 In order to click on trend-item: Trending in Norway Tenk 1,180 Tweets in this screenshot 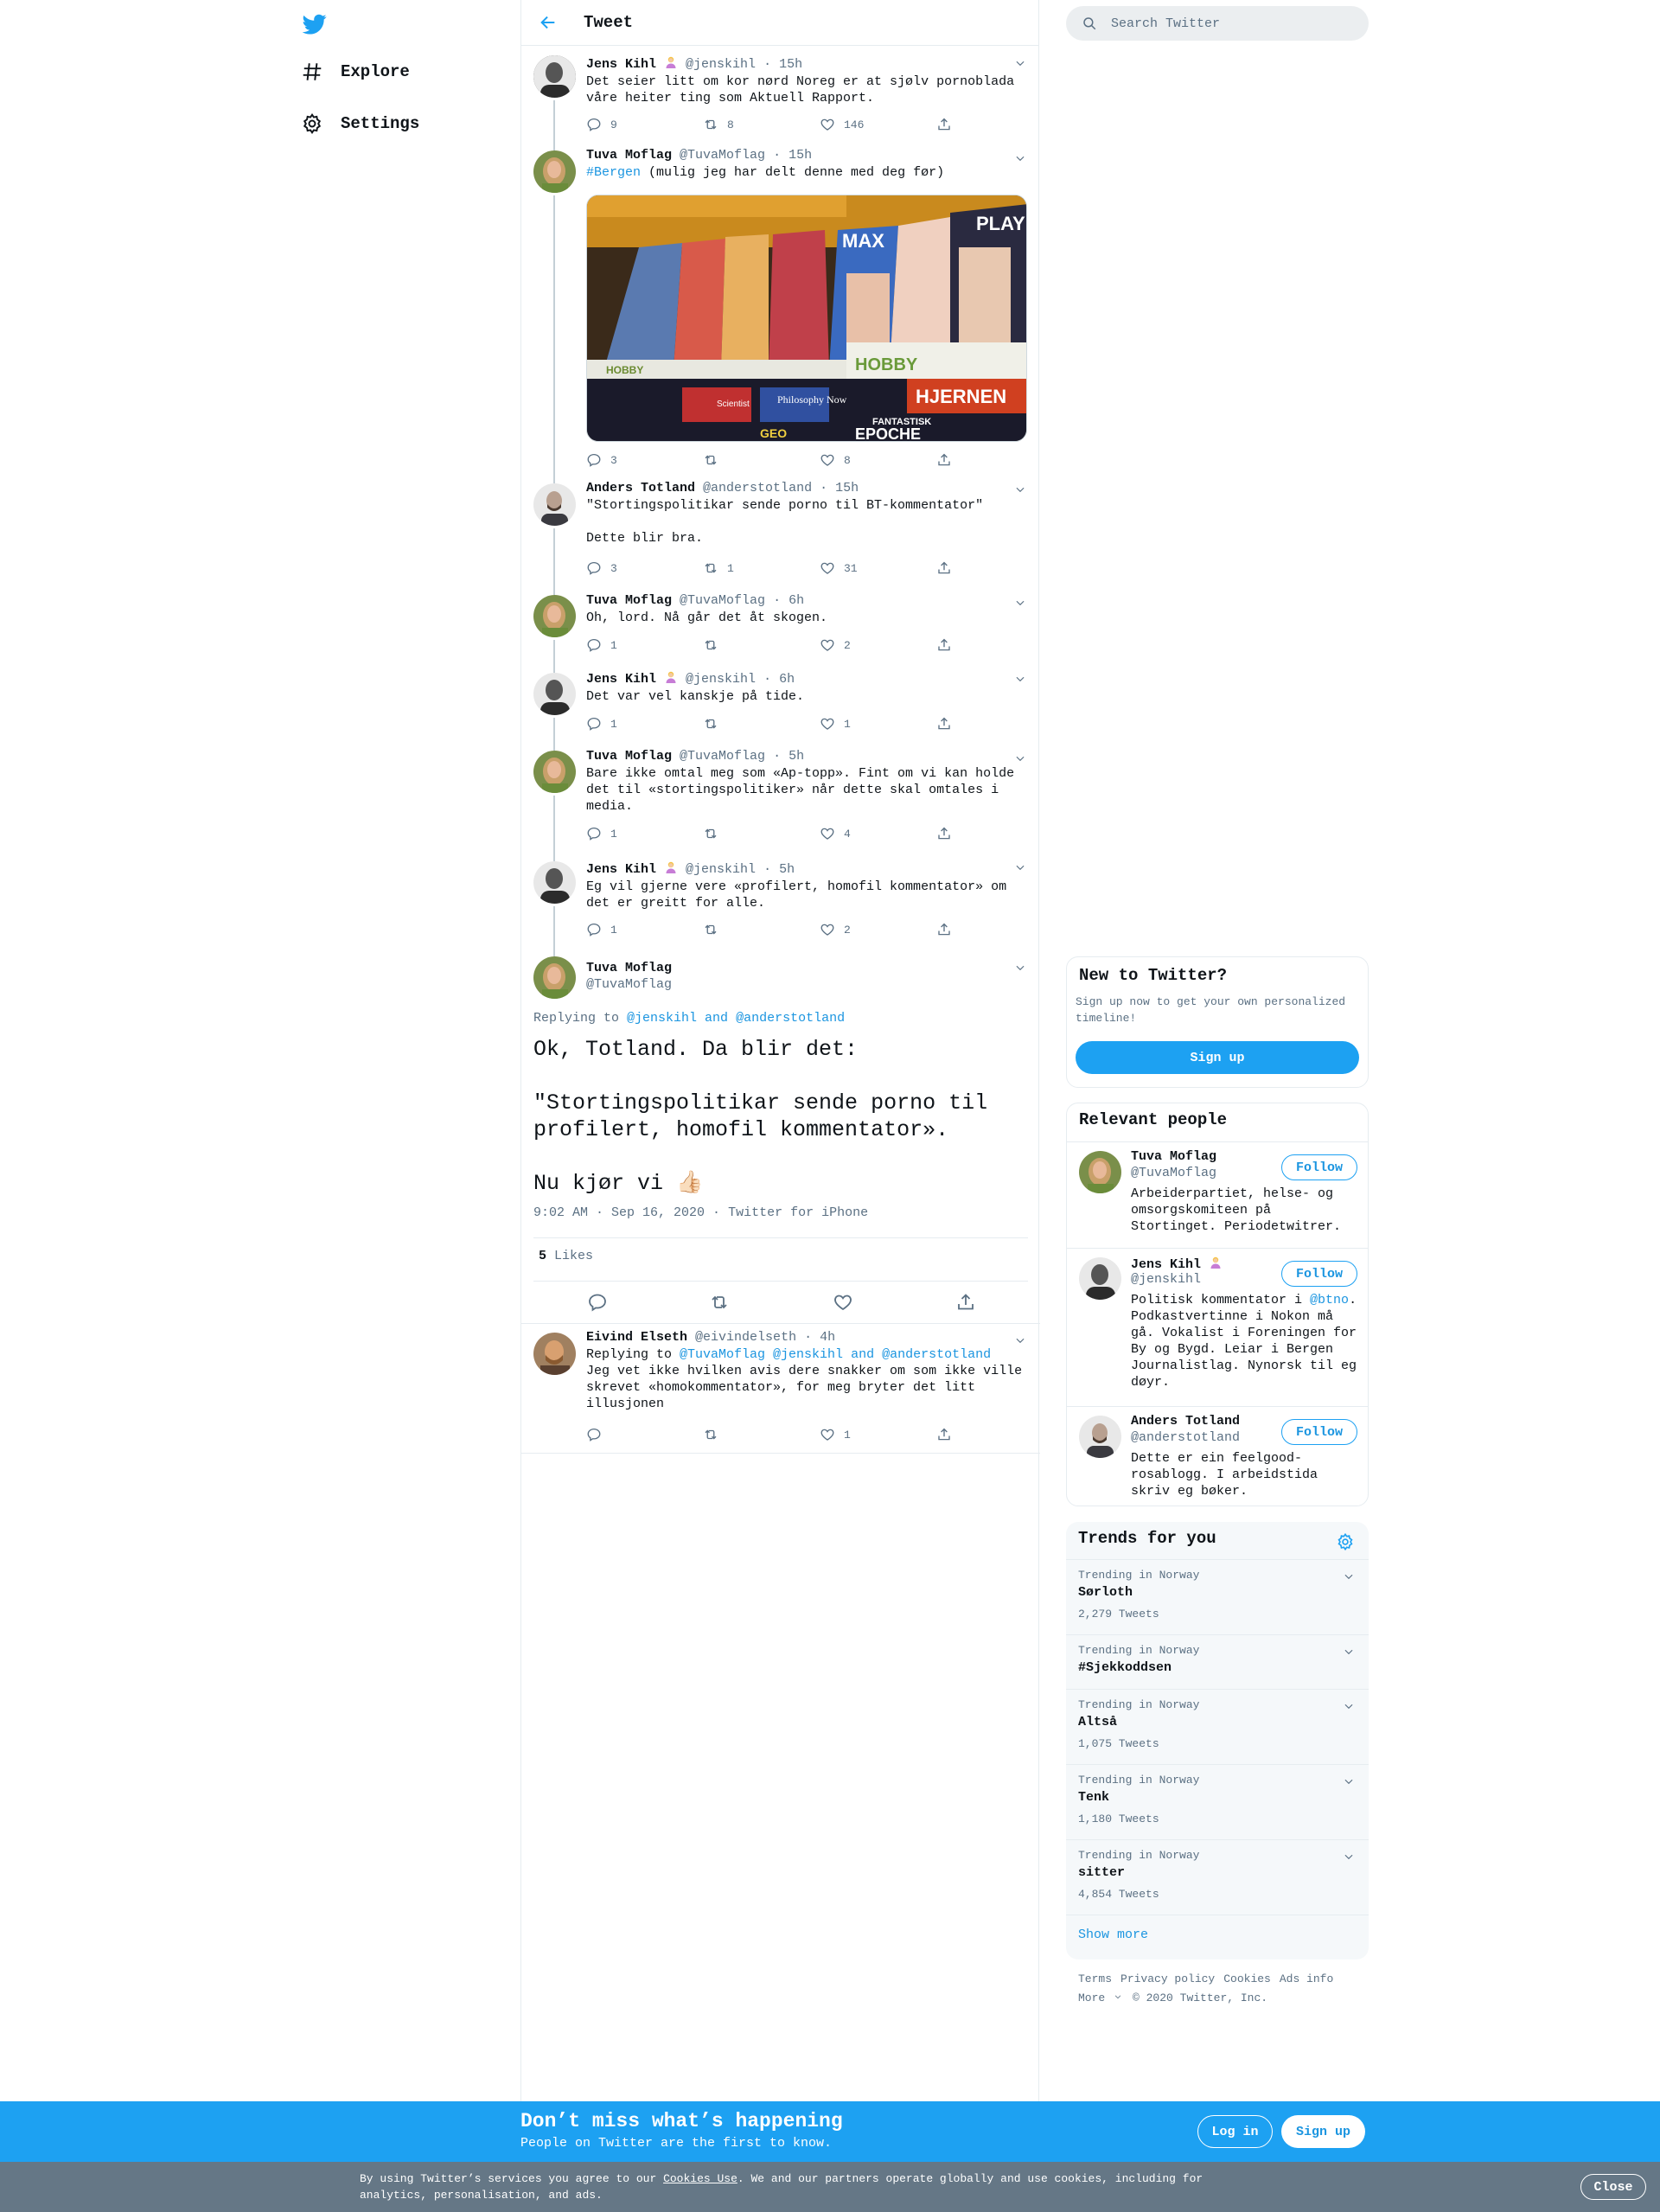, I will do `click(1217, 1801)`.